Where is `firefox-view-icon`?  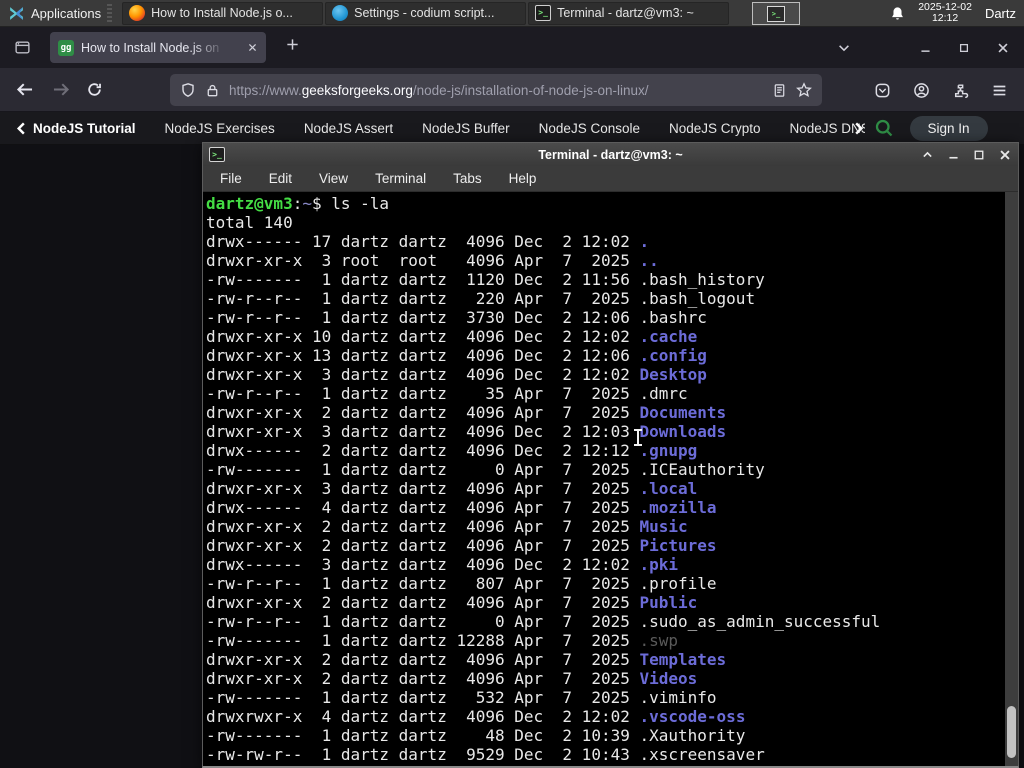 firefox-view-icon is located at coordinates (22, 47).